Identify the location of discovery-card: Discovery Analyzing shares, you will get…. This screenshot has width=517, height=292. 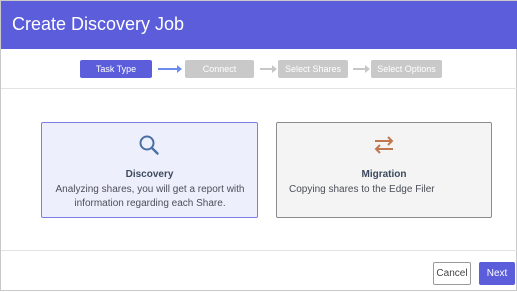
(149, 170).